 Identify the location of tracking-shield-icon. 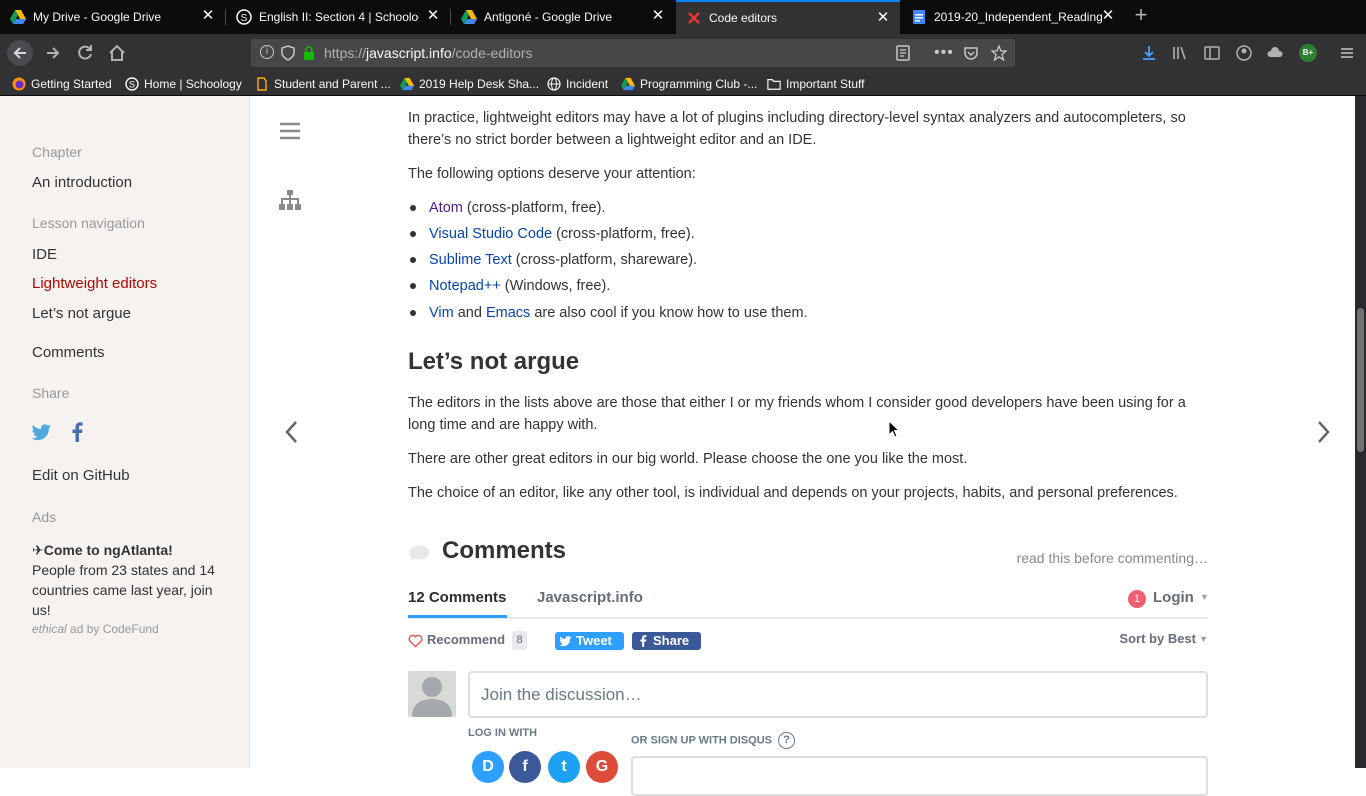
(288, 53).